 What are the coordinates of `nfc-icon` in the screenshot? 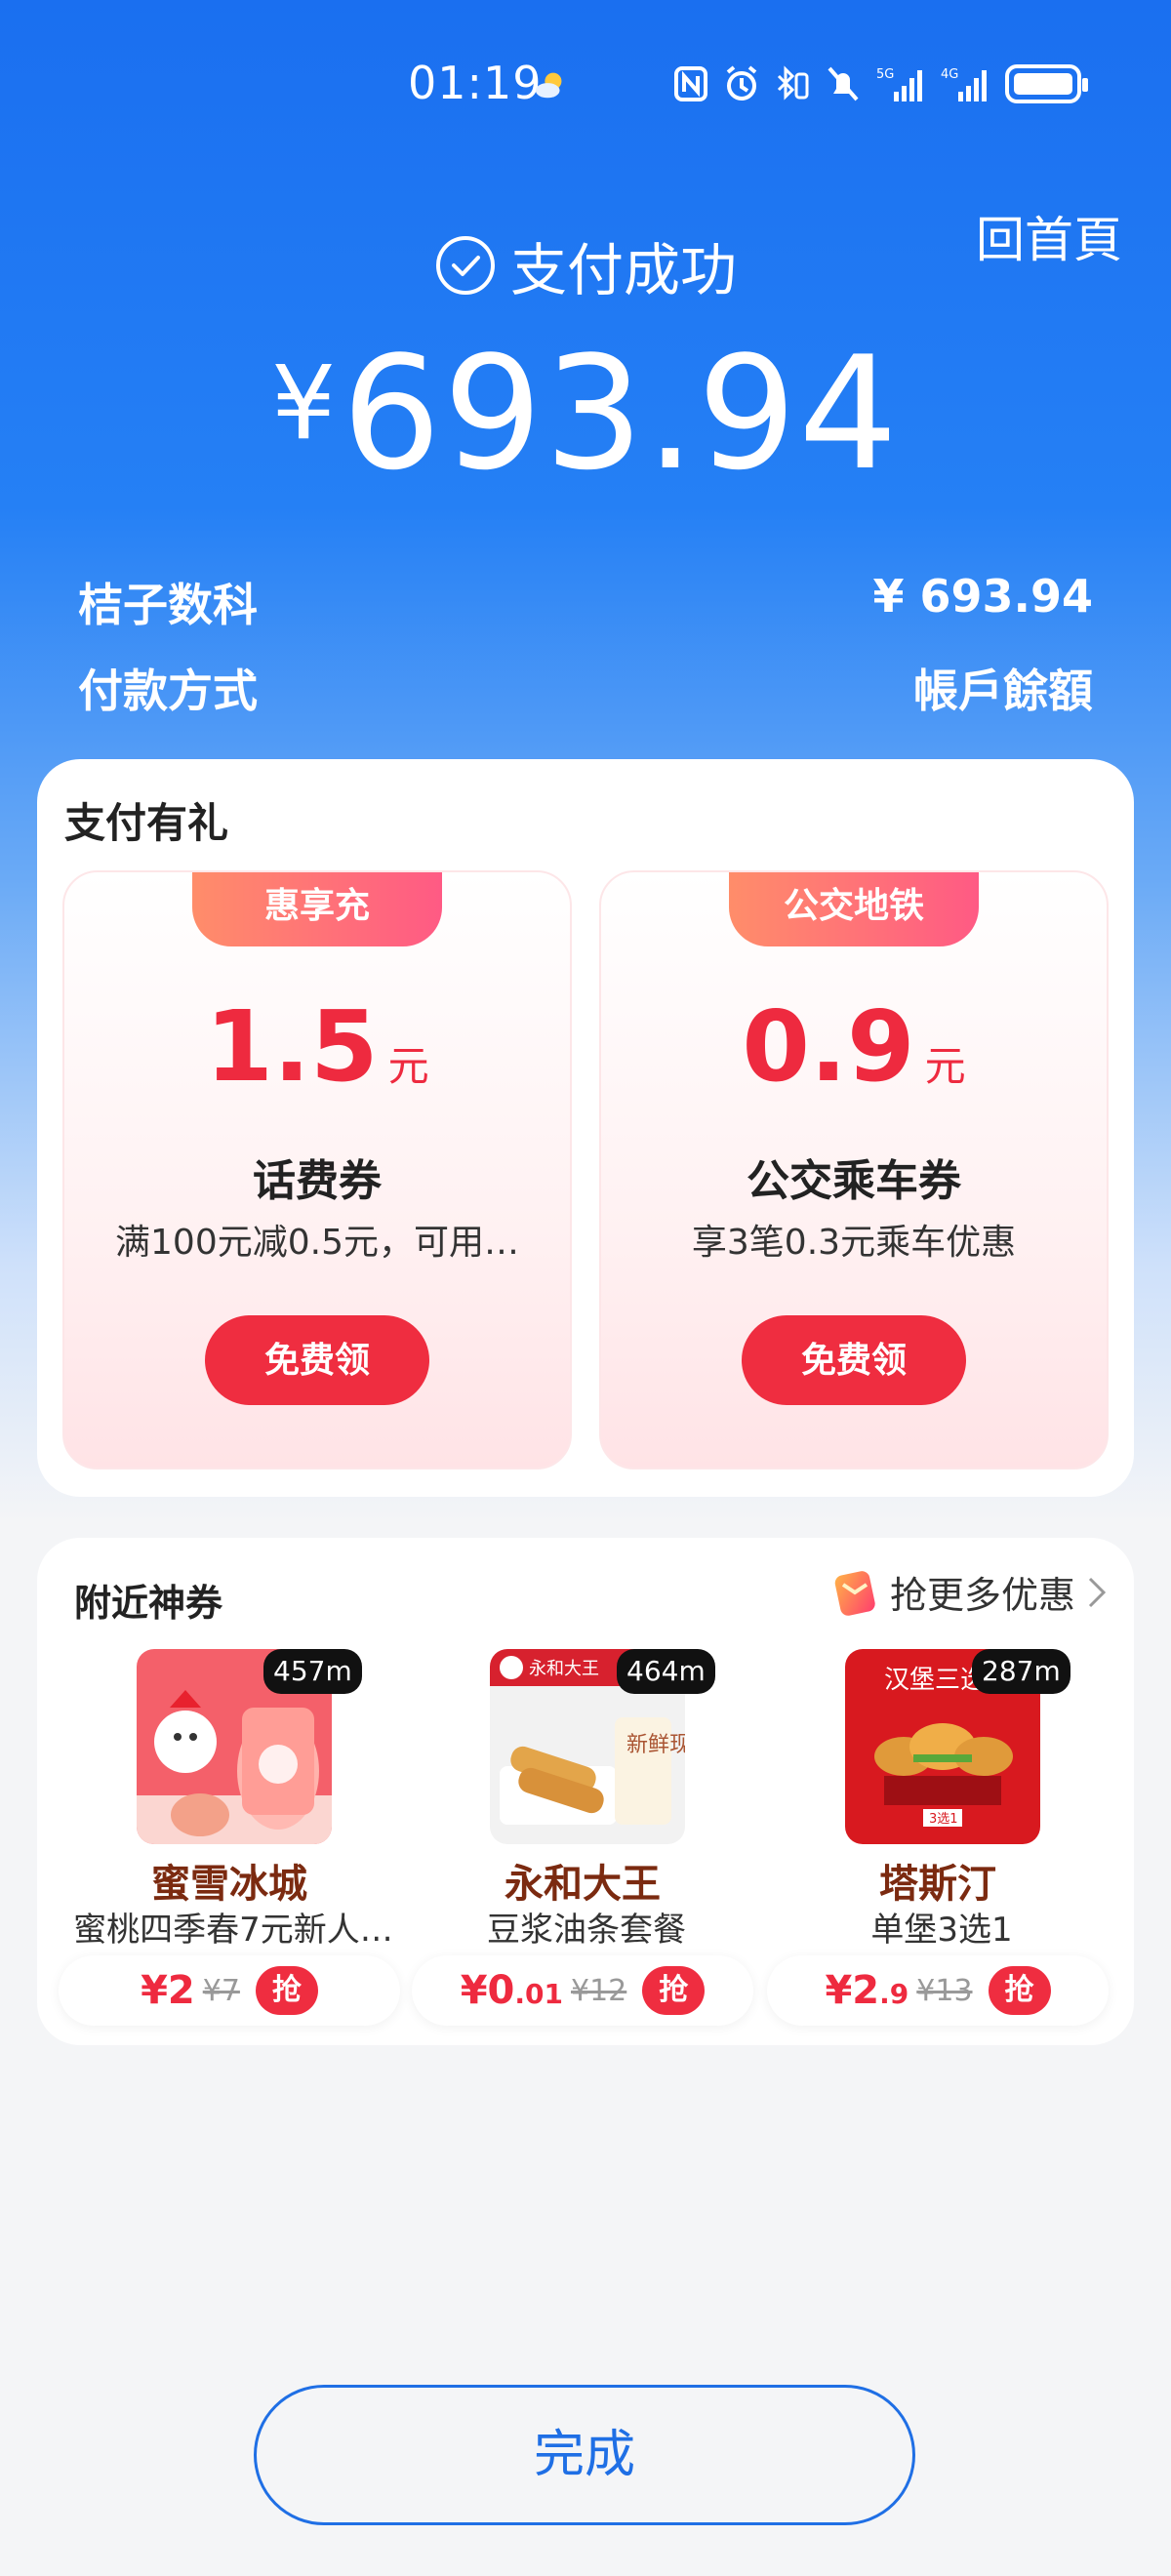 It's located at (690, 83).